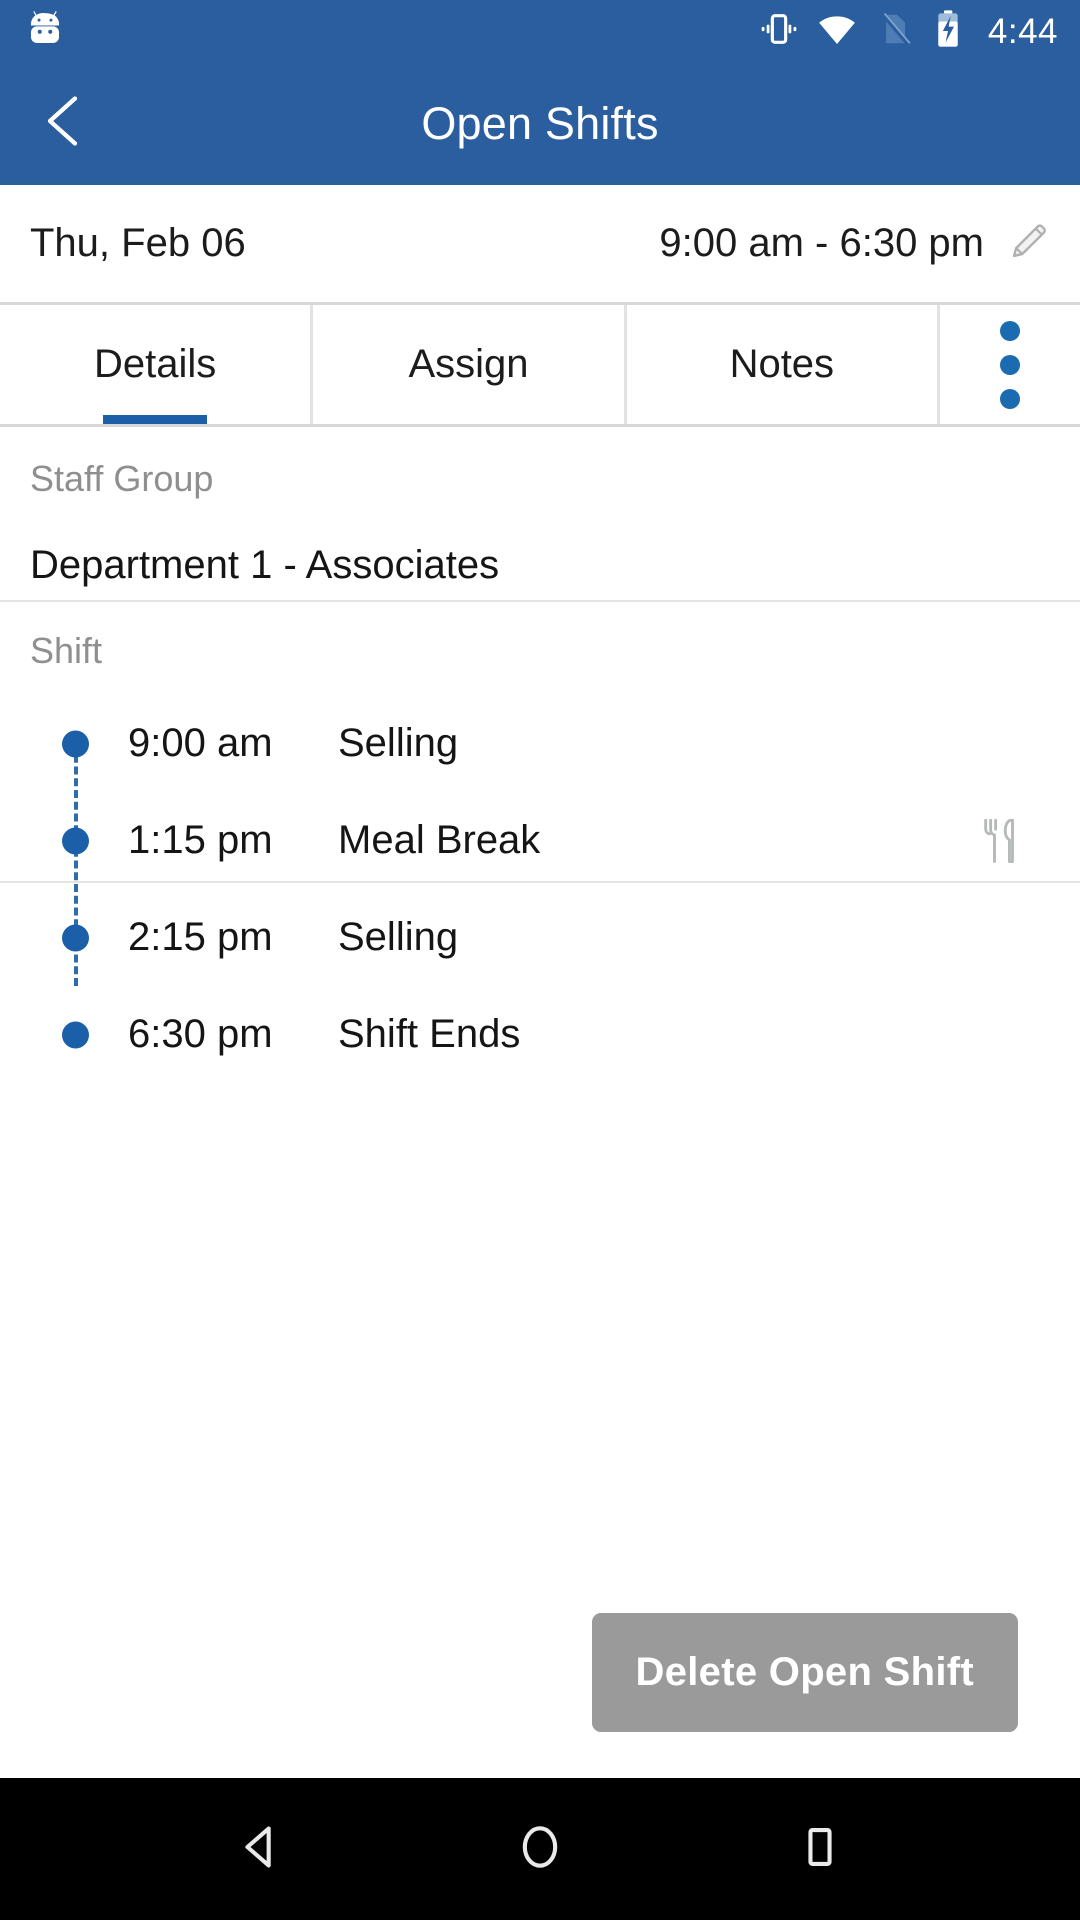  I want to click on tab-notes: Notes, so click(783, 364).